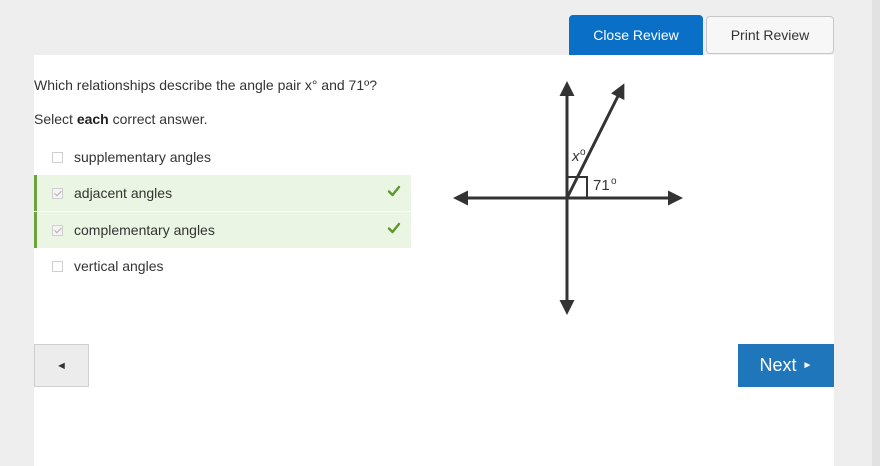 The height and width of the screenshot is (466, 880). I want to click on print-review-button: Print Review, so click(770, 35).